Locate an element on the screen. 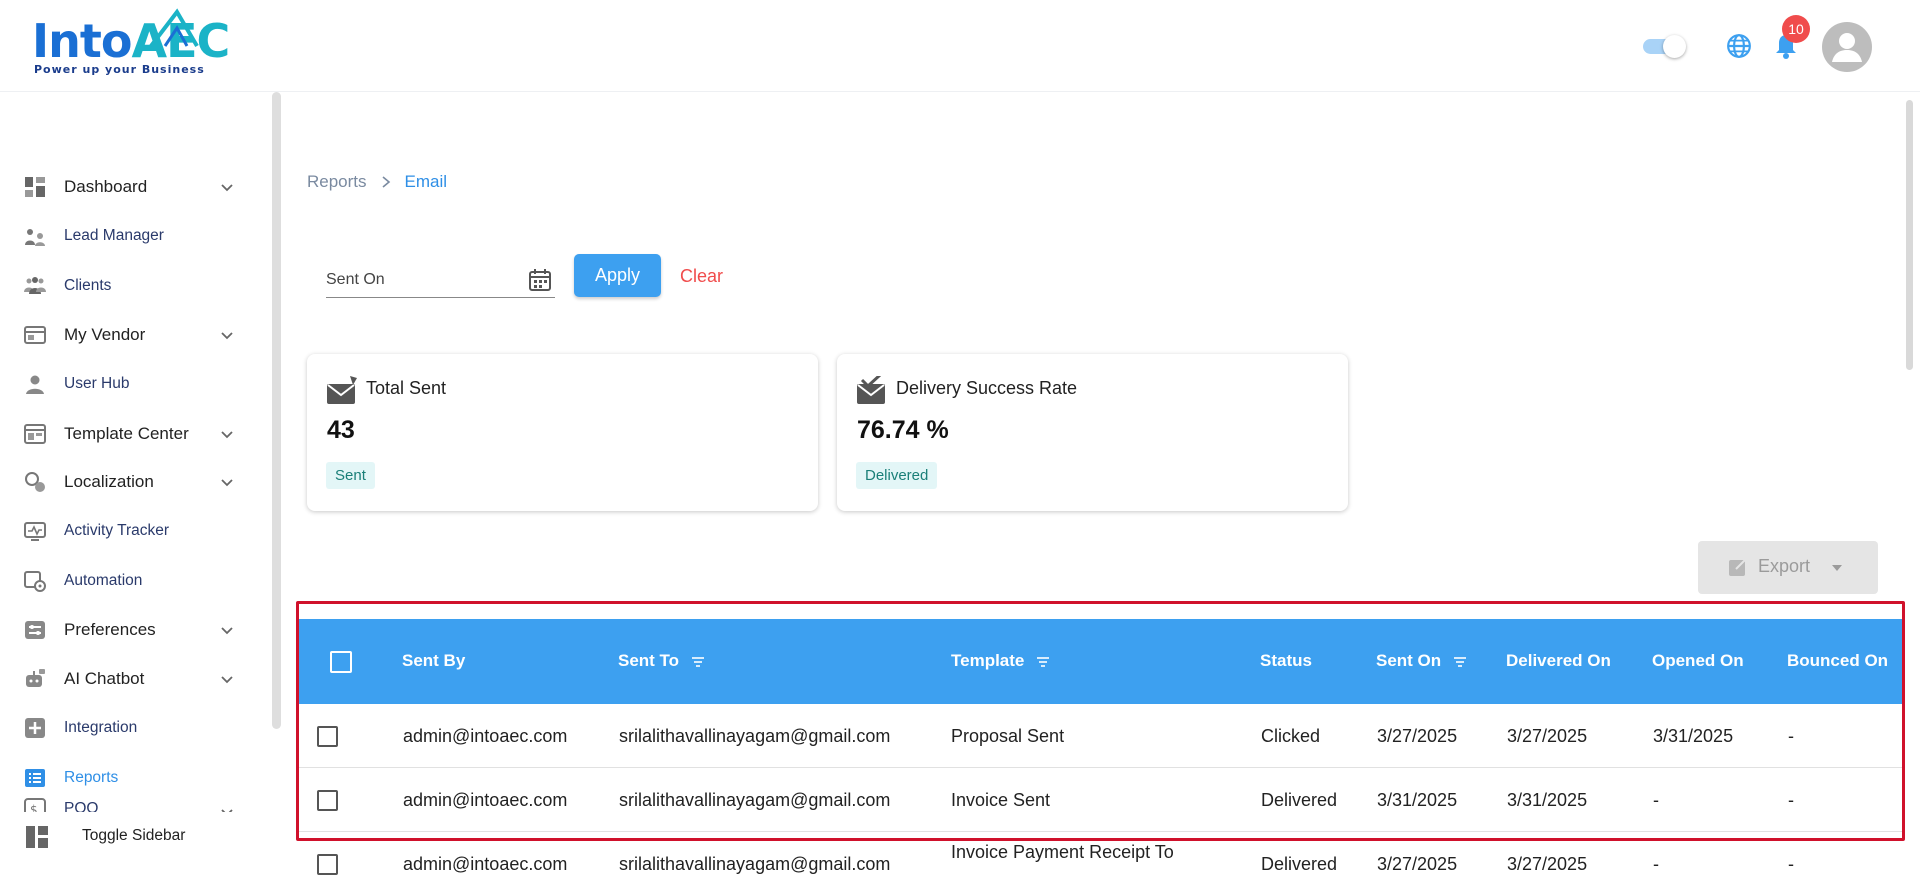 The height and width of the screenshot is (877, 1920). sent-on-date-filter is located at coordinates (440, 280).